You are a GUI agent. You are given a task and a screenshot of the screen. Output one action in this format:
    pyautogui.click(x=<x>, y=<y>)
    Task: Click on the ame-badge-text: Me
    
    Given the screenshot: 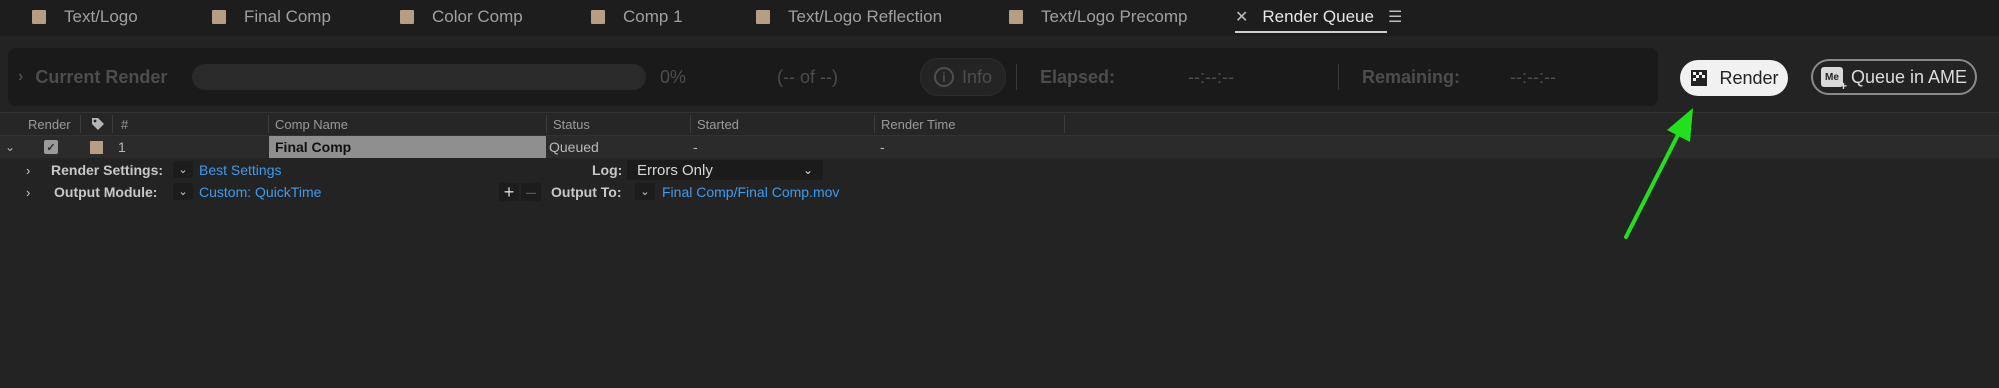 What is the action you would take?
    pyautogui.click(x=1832, y=77)
    